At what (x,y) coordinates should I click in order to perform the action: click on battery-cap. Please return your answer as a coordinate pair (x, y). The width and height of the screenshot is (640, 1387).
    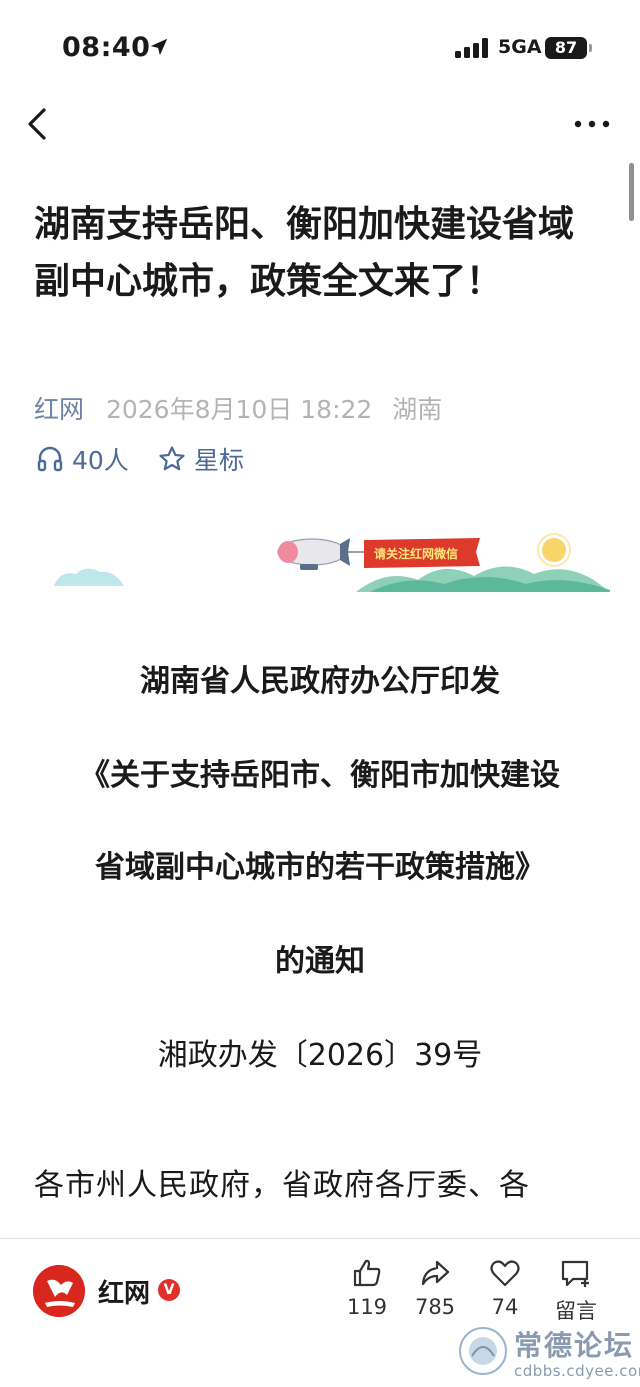
    Looking at the image, I should click on (590, 48).